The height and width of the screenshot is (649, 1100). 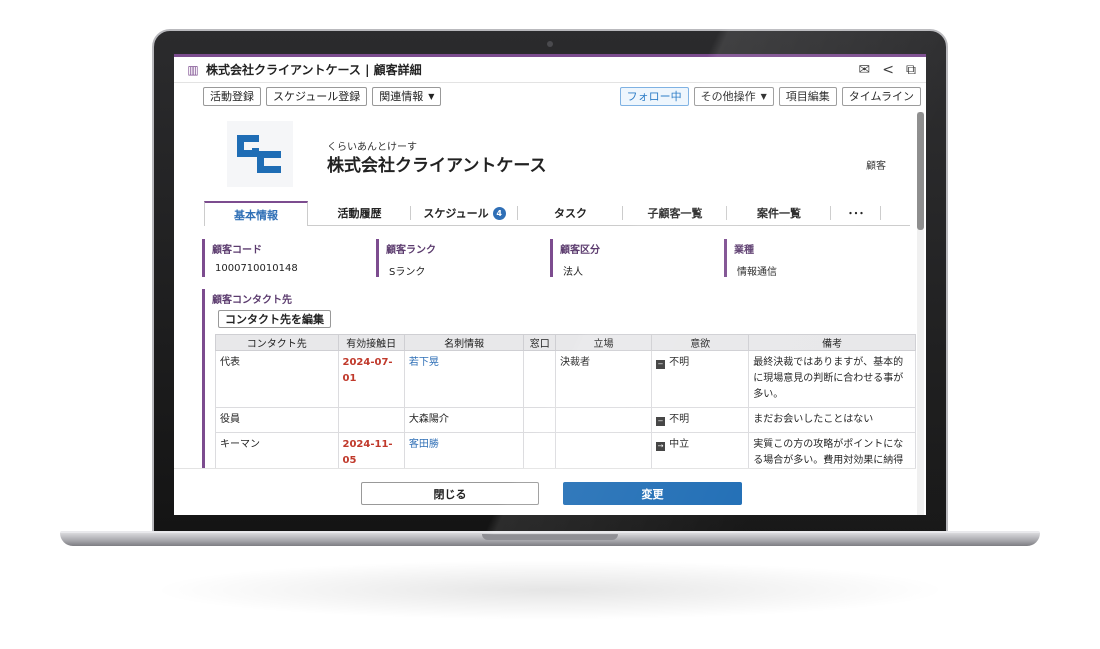 What do you see at coordinates (603, 379) in the screenshot?
I see `position-cell: 決裁者` at bounding box center [603, 379].